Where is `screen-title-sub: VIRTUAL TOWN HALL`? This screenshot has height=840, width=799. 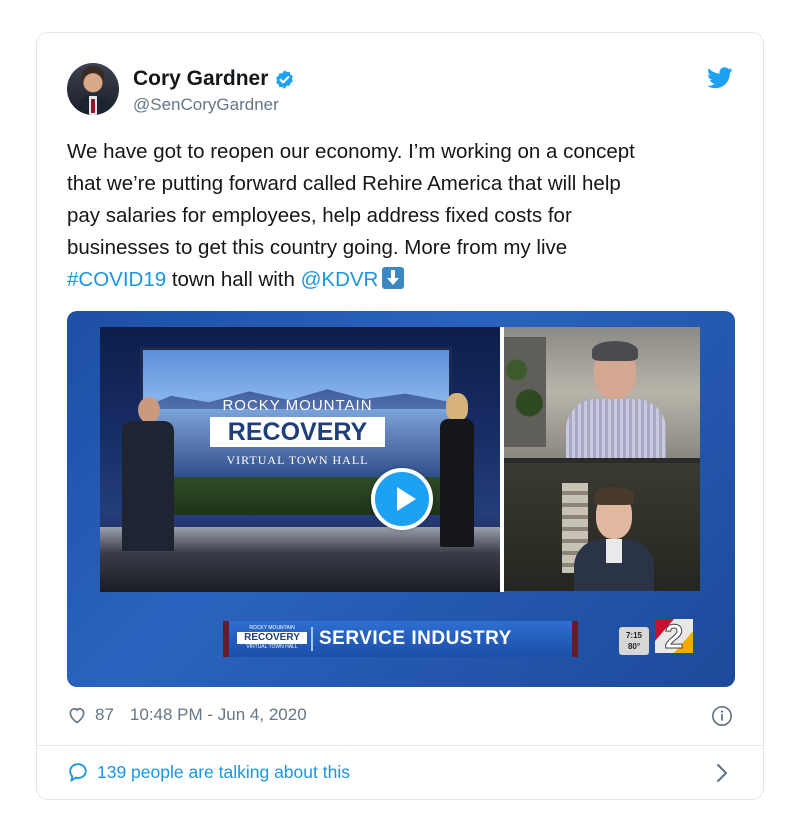 screen-title-sub: VIRTUAL TOWN HALL is located at coordinates (297, 460).